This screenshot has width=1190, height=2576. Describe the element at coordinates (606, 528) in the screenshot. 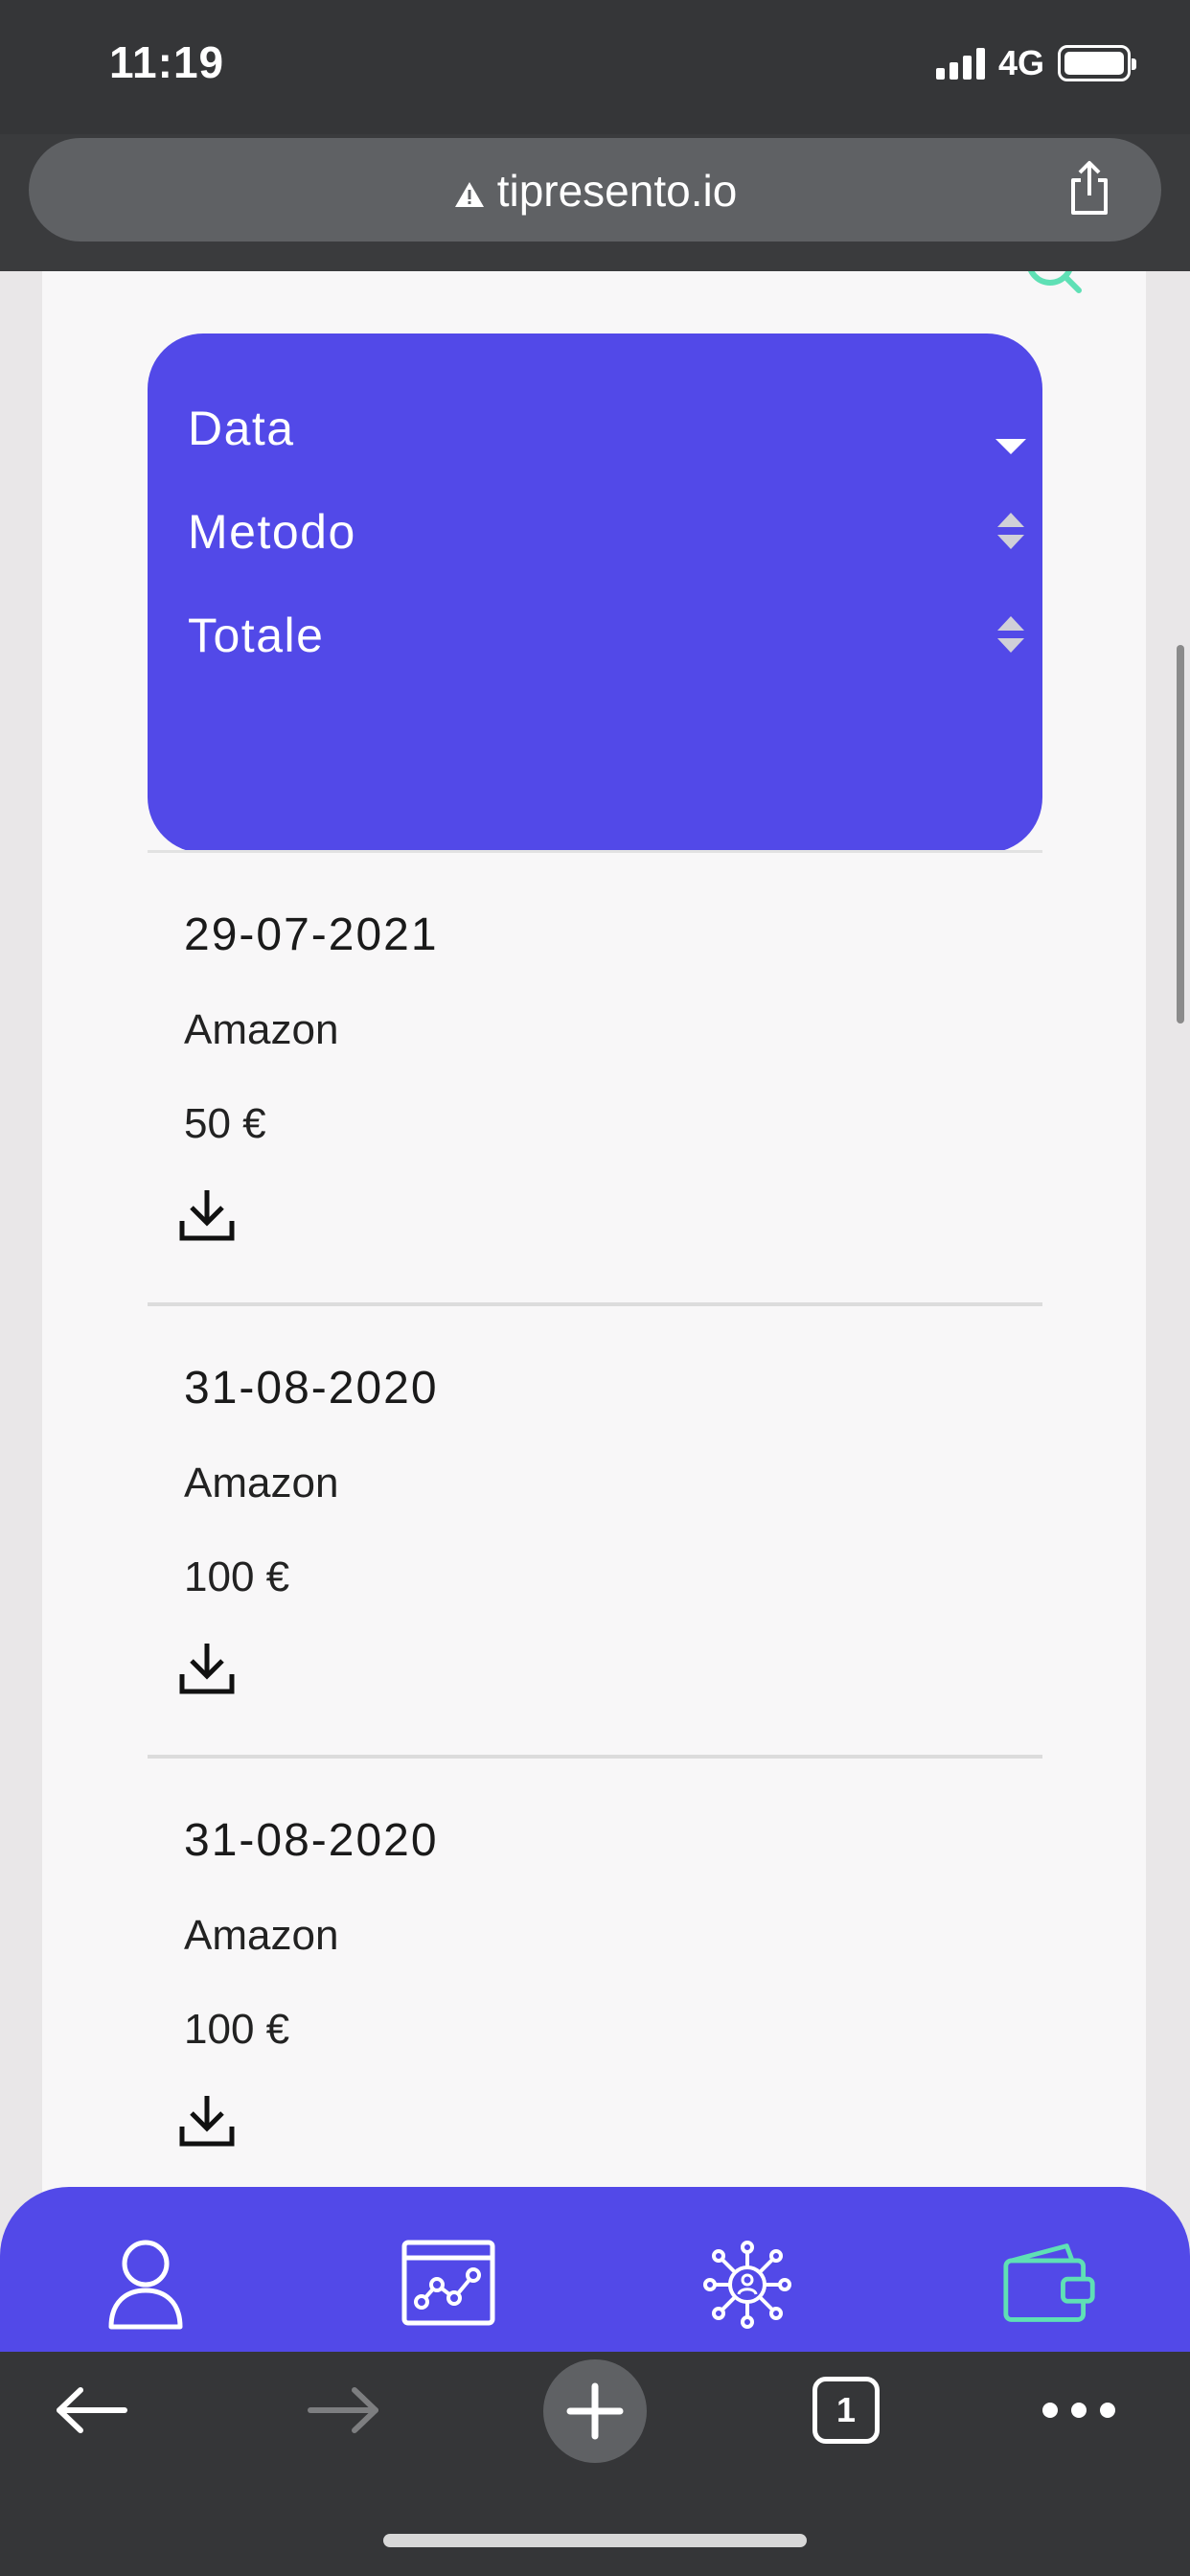

I see `sort-option-metodo: Metodo` at that location.